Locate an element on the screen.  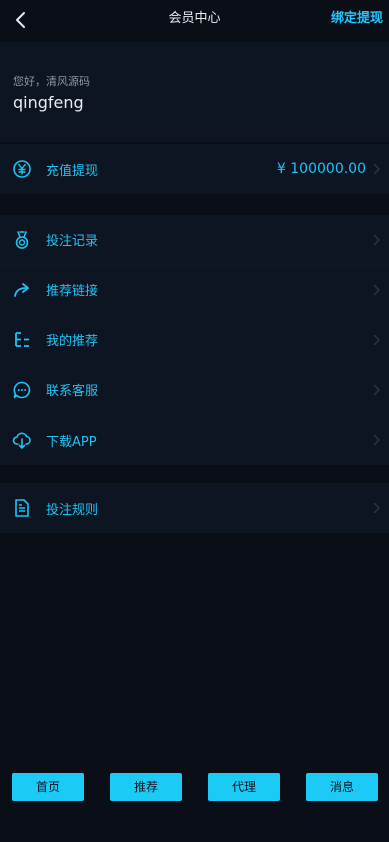
balance-section: 充值提现 ¥ 100000.00 is located at coordinates (194, 169).